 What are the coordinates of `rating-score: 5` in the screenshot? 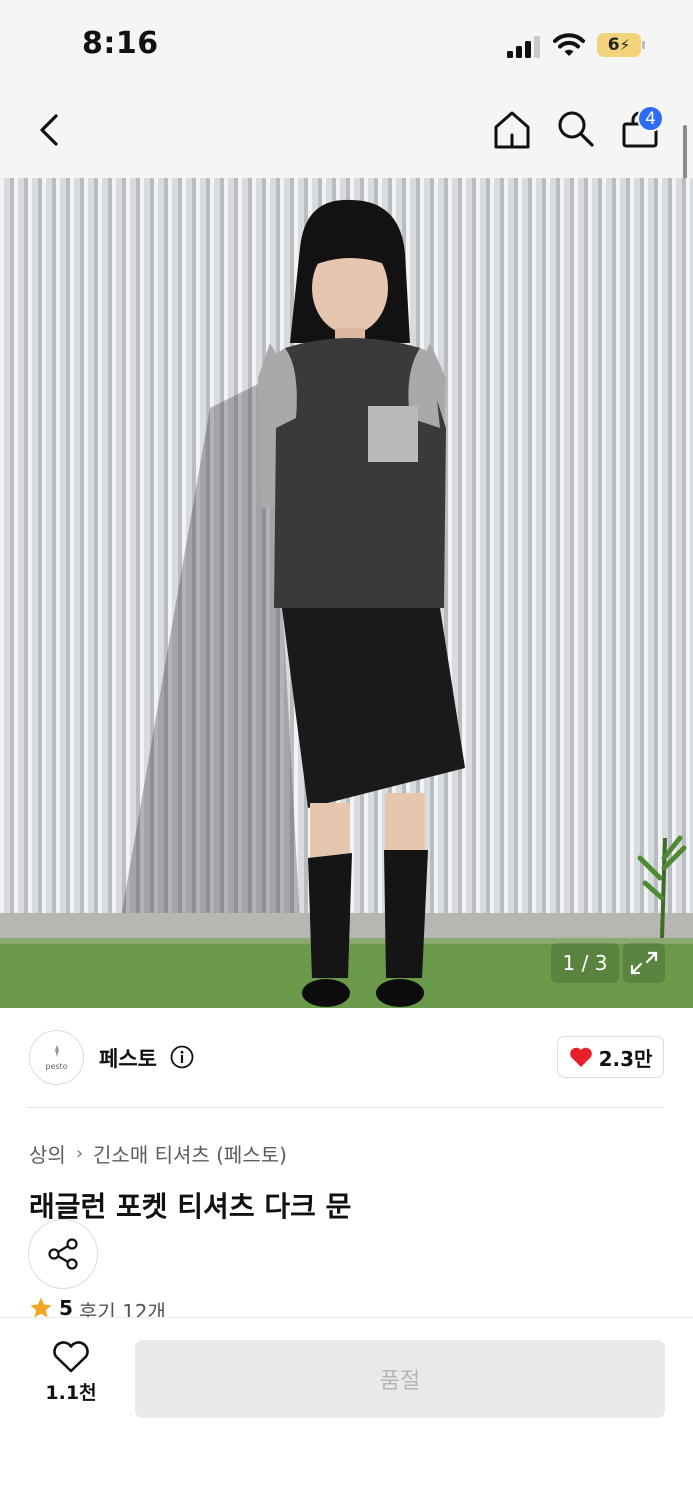 It's located at (66, 1307).